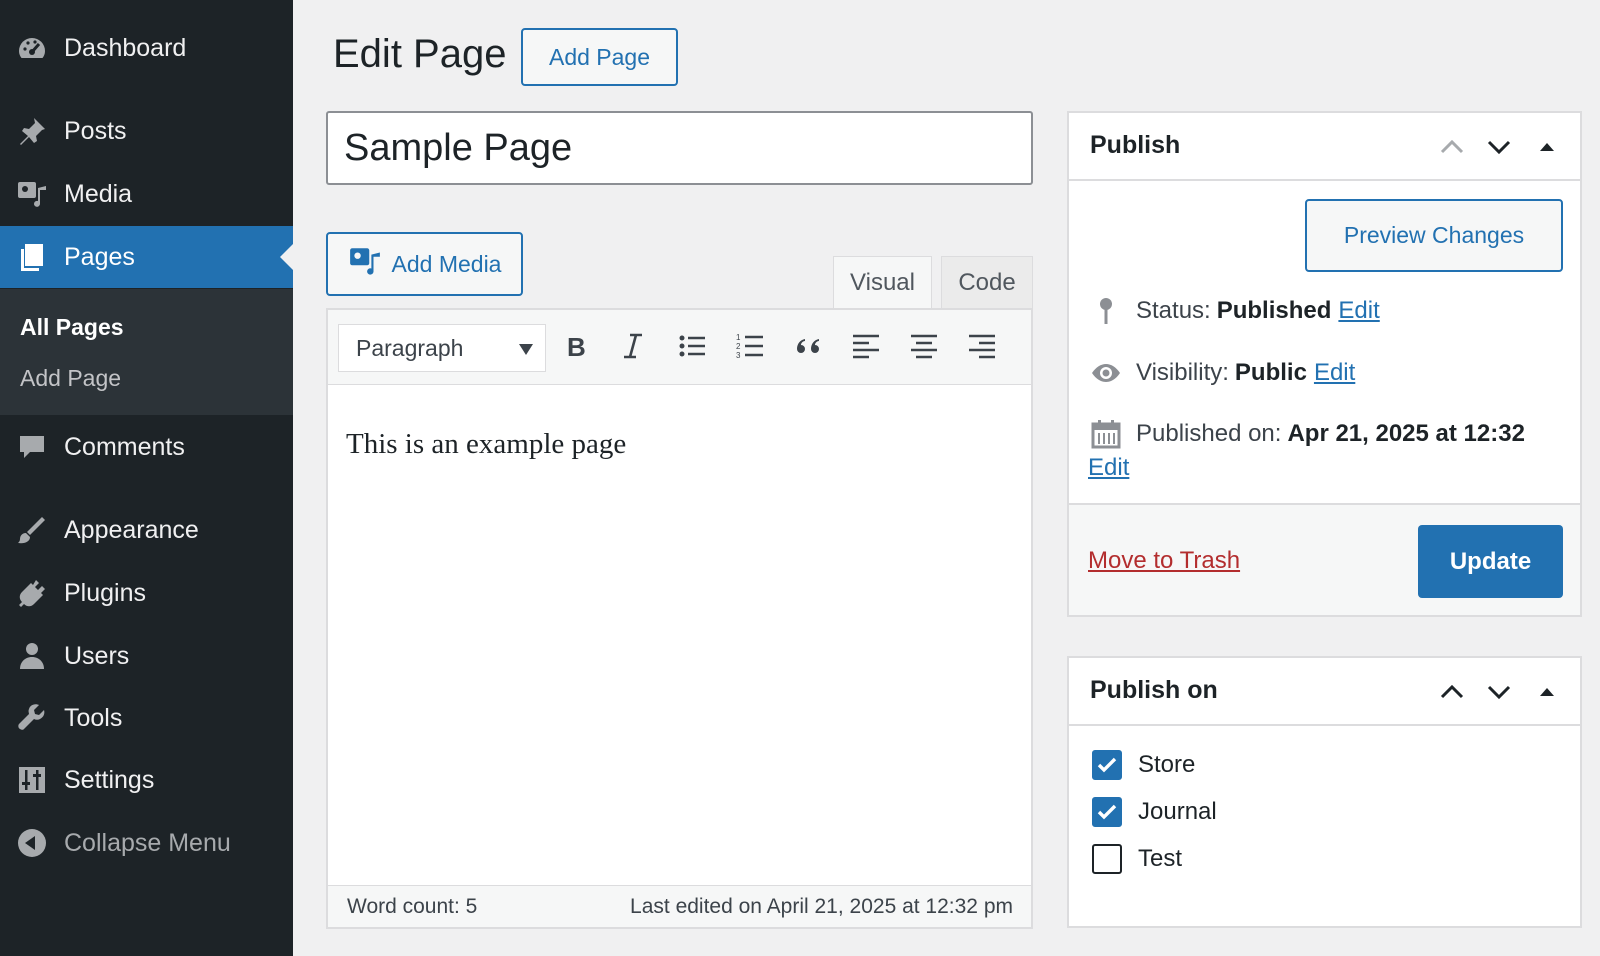 This screenshot has height=956, width=1600. I want to click on bullet-list-icon, so click(692, 348).